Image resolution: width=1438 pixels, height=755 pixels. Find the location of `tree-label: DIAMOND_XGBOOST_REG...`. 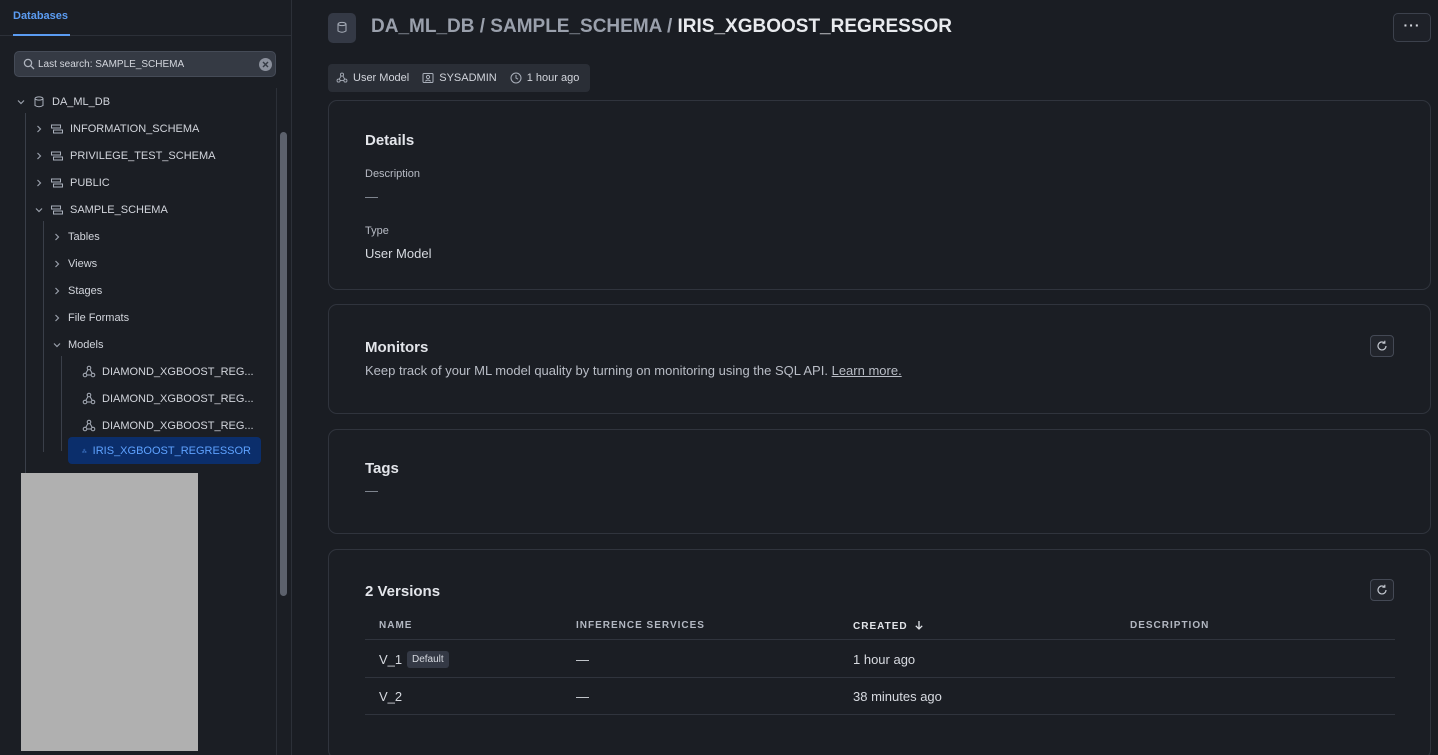

tree-label: DIAMOND_XGBOOST_REG... is located at coordinates (178, 425).